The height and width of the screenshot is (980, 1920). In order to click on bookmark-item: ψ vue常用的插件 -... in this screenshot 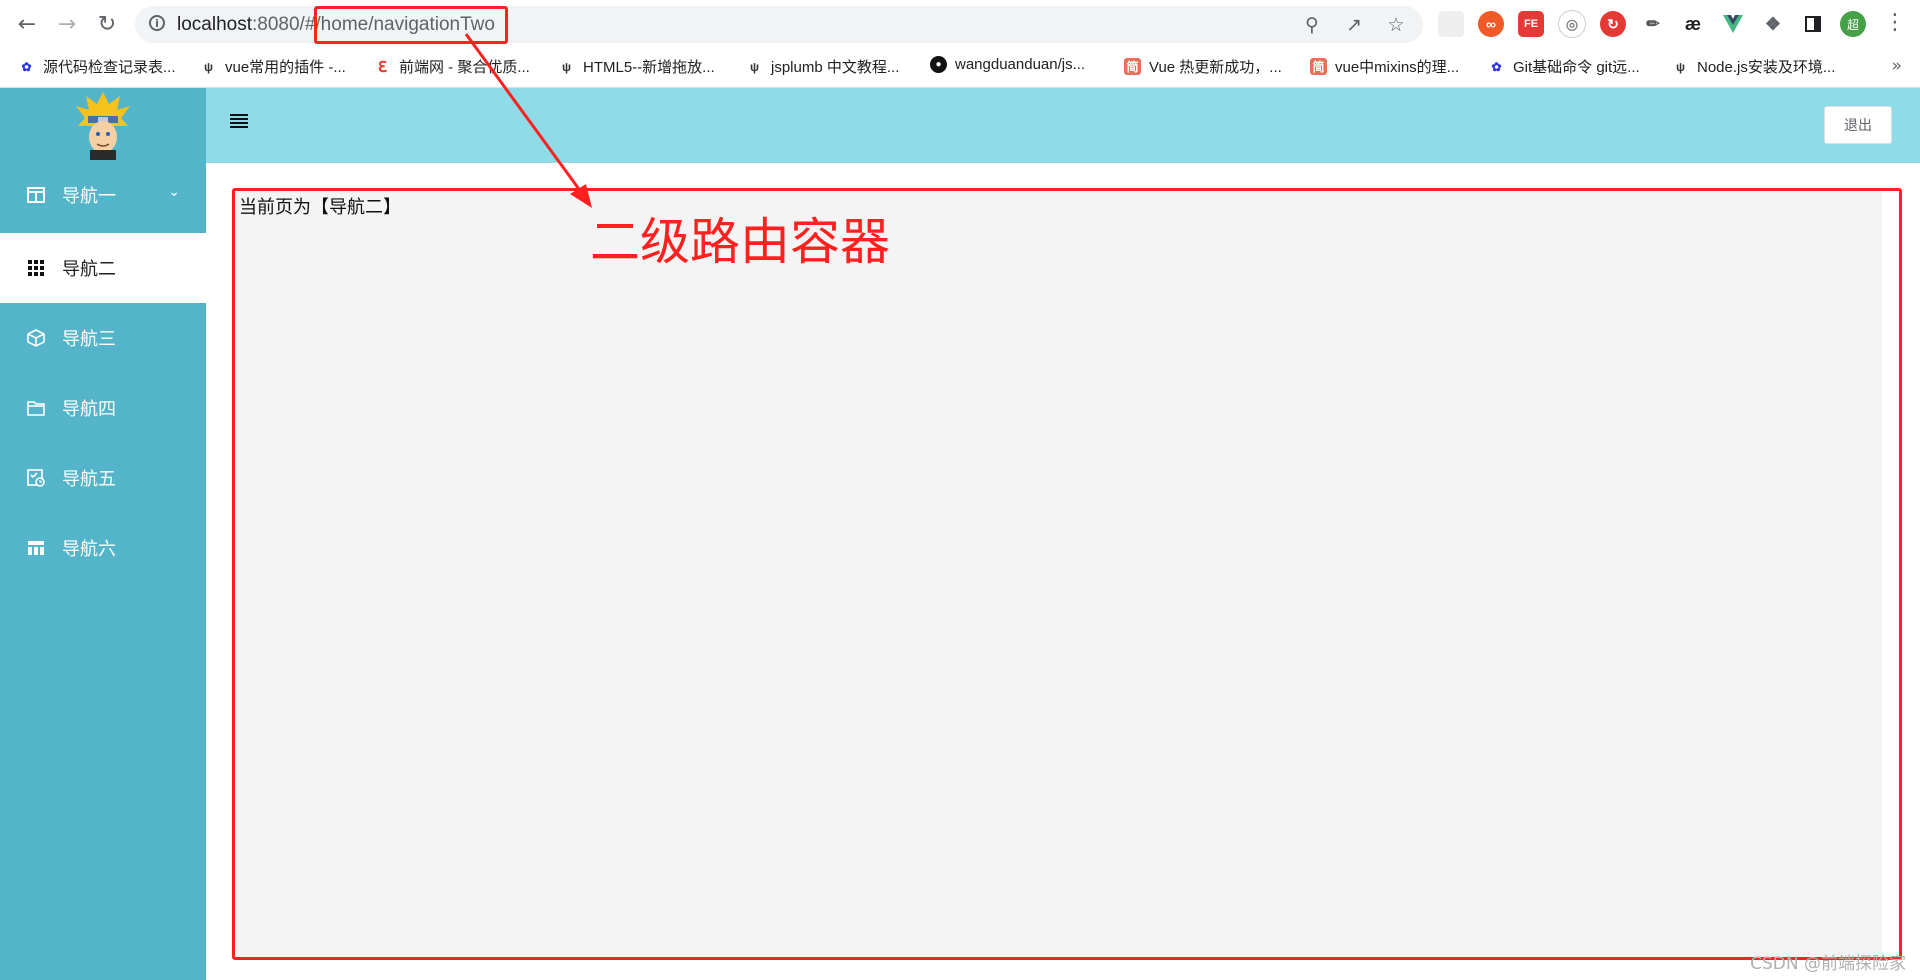, I will do `click(273, 66)`.